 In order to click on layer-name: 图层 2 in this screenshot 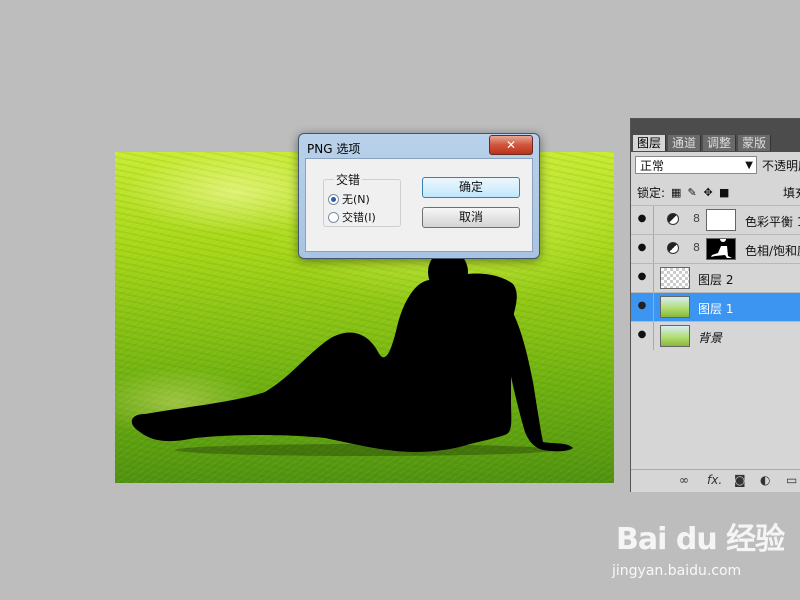, I will do `click(716, 280)`.